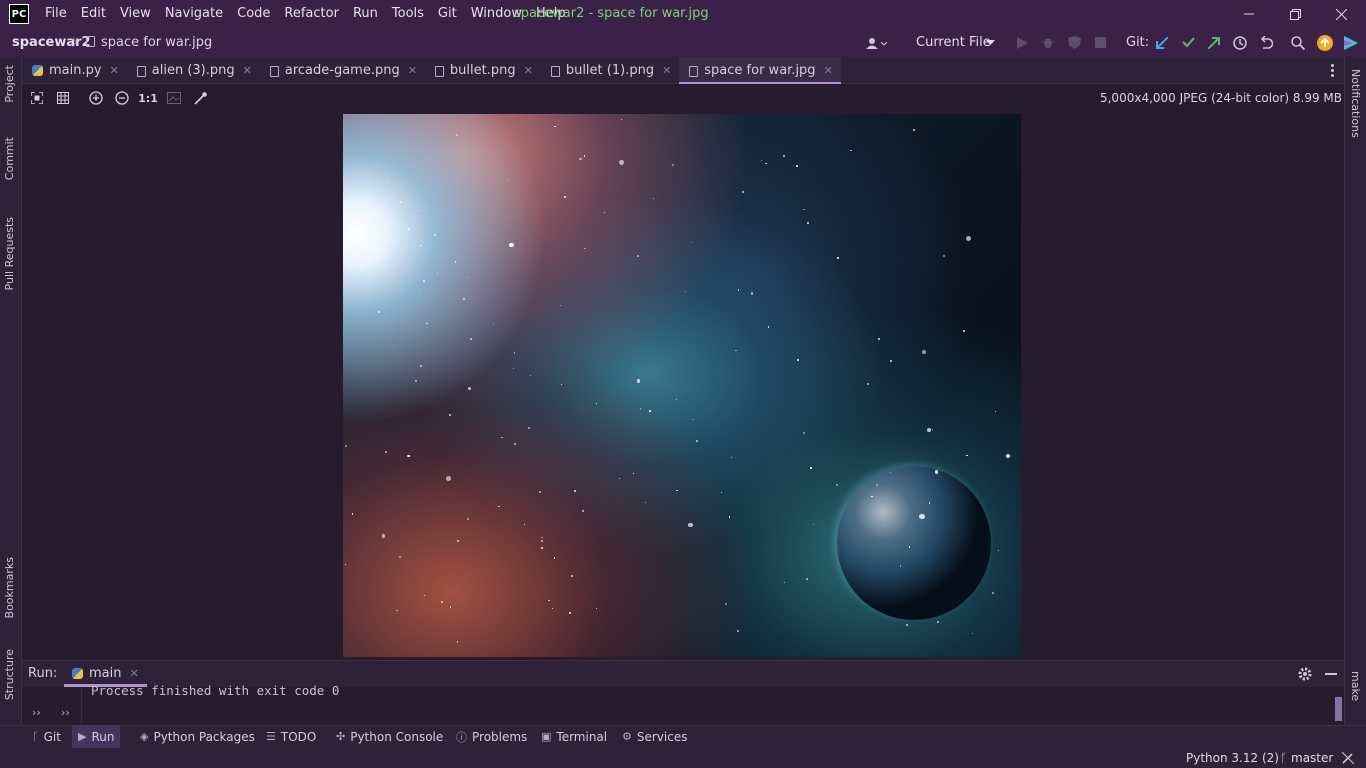 The image size is (1366, 768). I want to click on color-picker-button, so click(200, 98).